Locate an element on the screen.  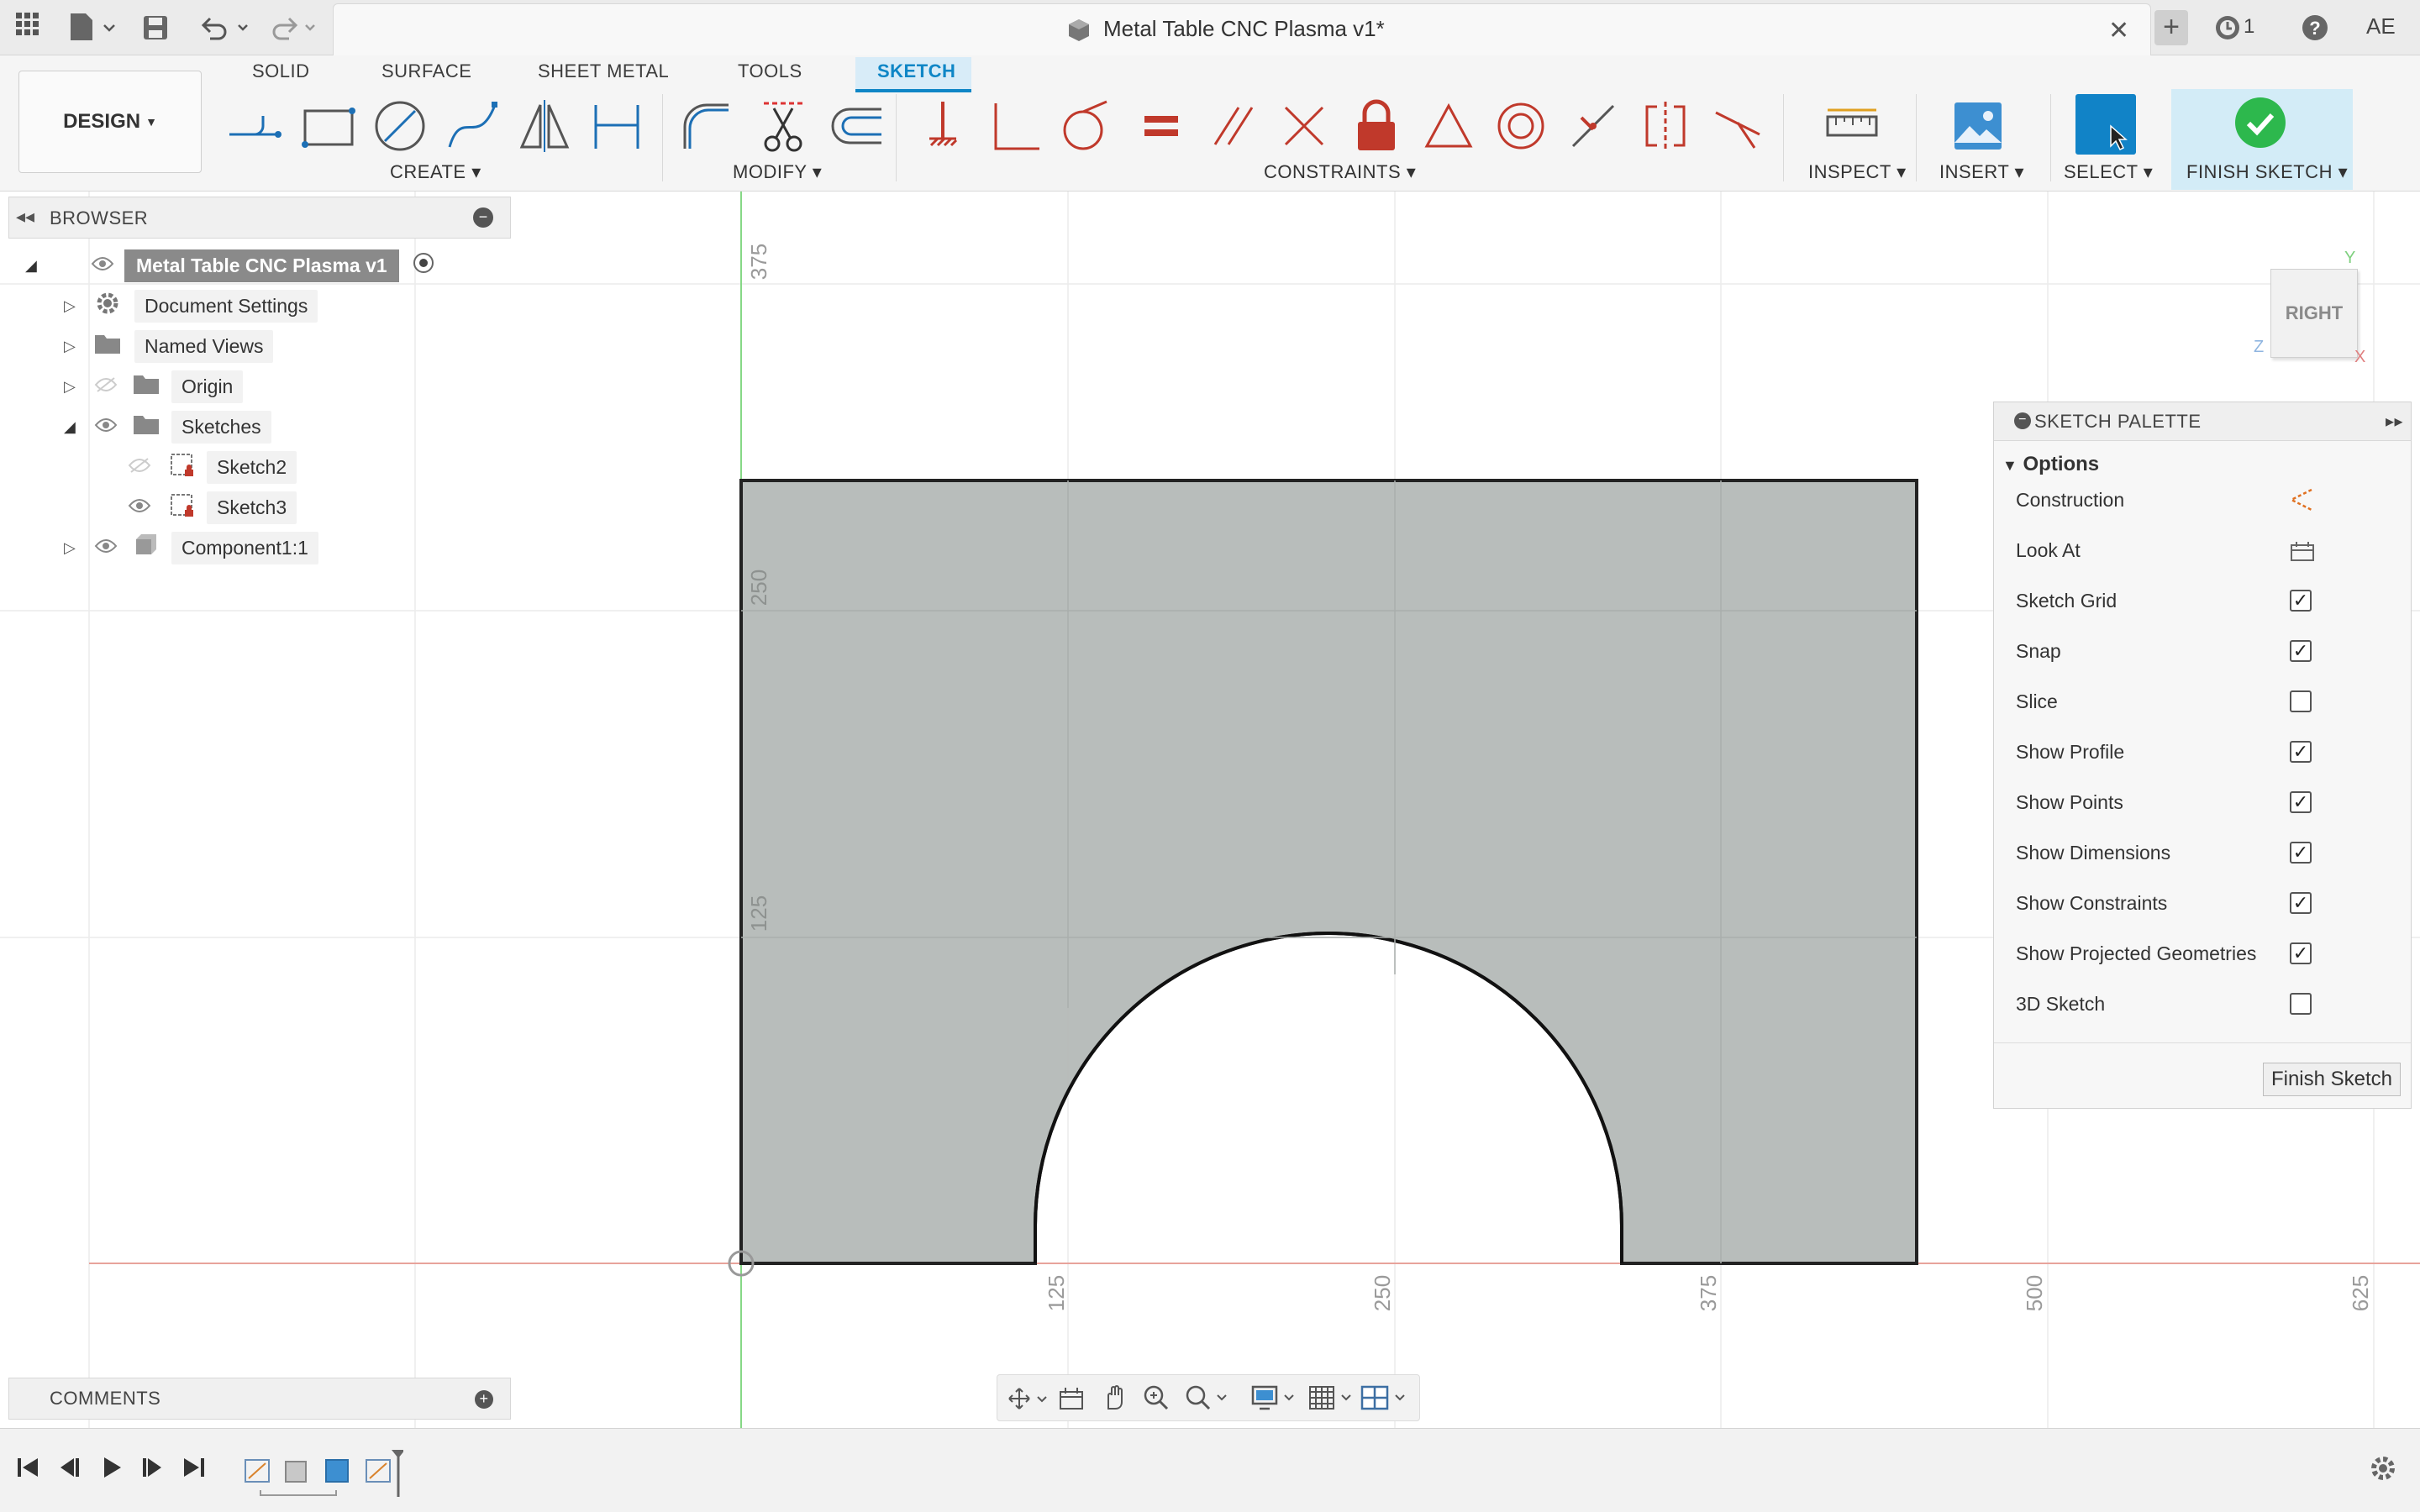
undo-icon is located at coordinates (225, 29).